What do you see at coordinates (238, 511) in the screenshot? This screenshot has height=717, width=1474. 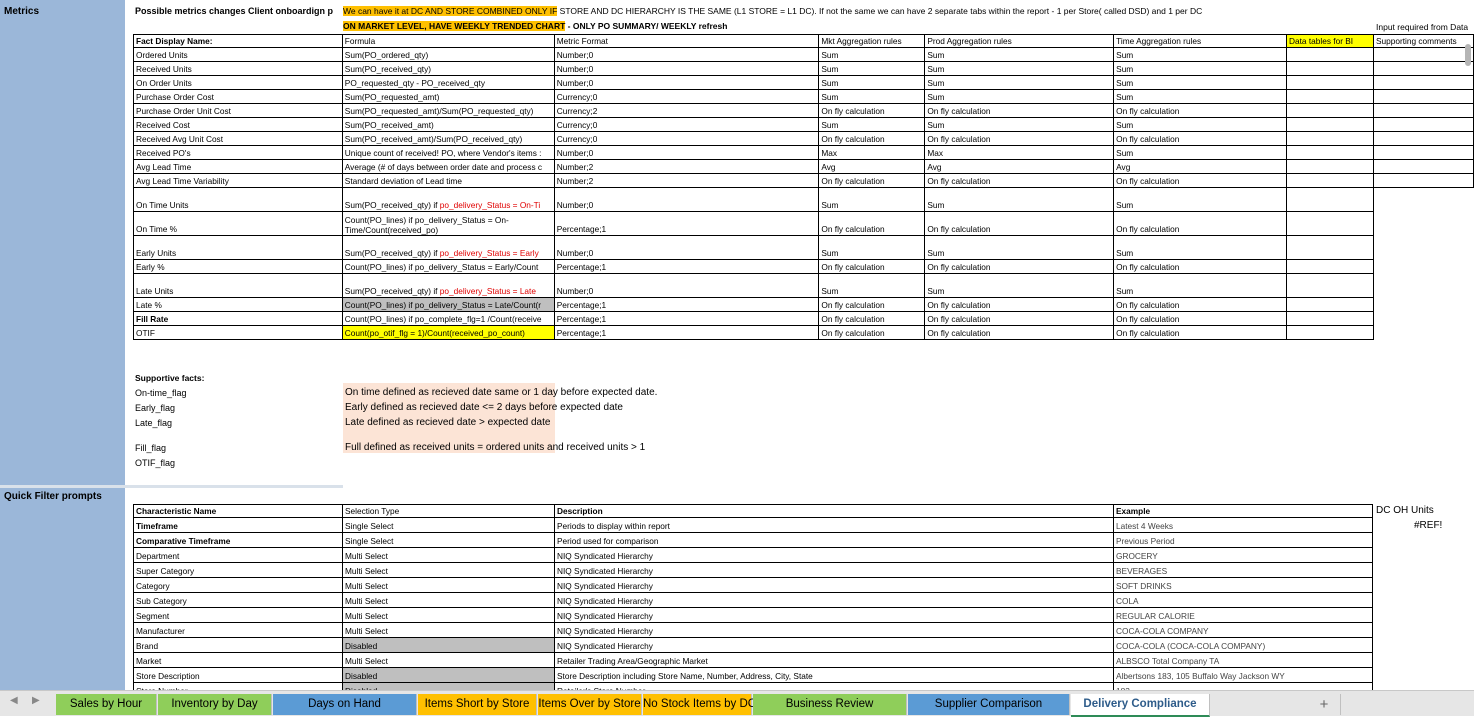 I see `col-characteristic-name-header: Characteristic Name` at bounding box center [238, 511].